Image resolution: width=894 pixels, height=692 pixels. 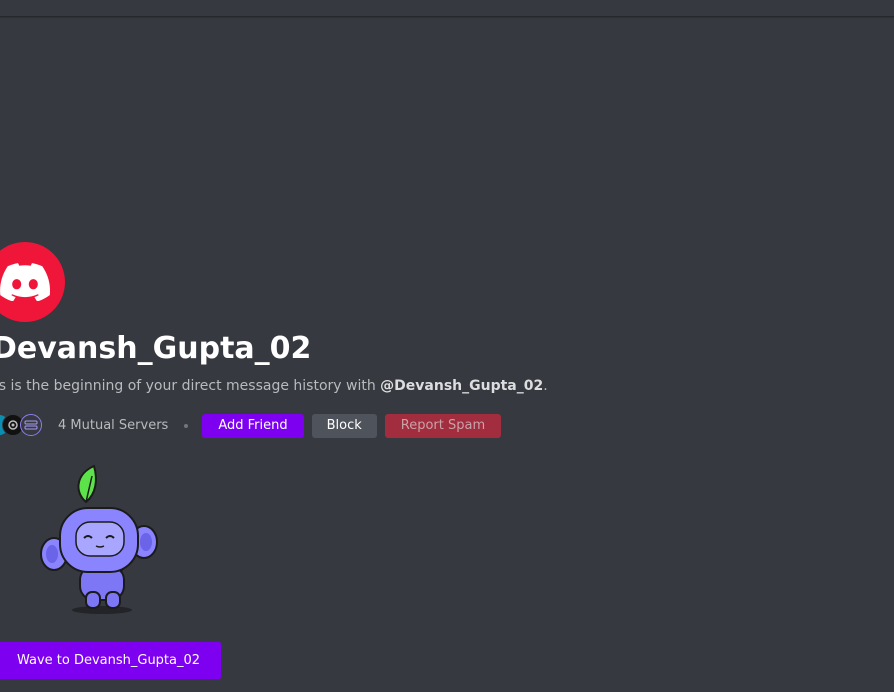 I want to click on separator-dot, so click(x=186, y=425).